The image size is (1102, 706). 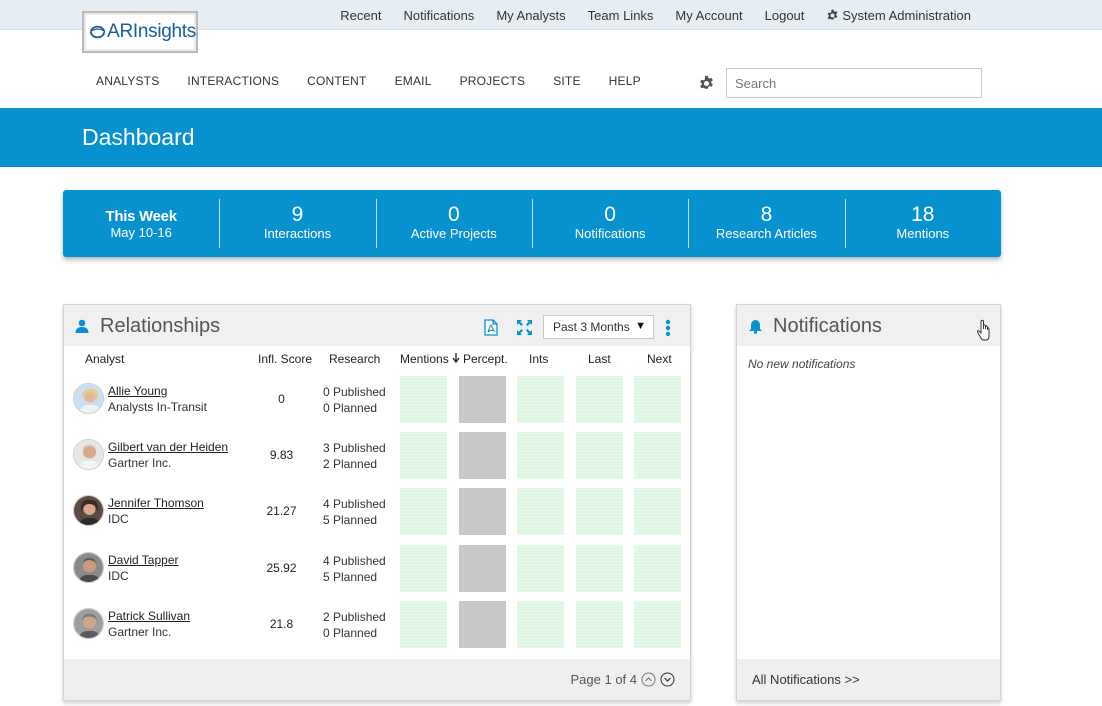 What do you see at coordinates (149, 616) in the screenshot?
I see `analyst-name-link: Patrick Sullivan` at bounding box center [149, 616].